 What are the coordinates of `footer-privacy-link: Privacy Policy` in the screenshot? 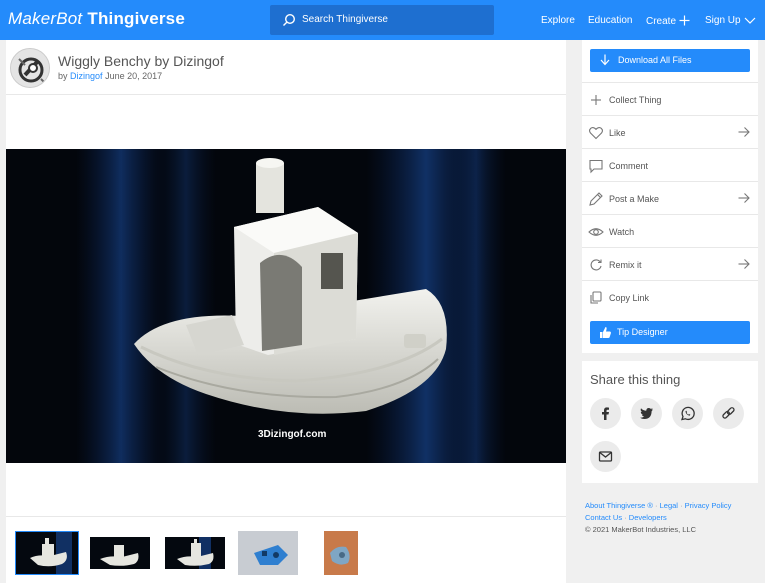 It's located at (708, 505).